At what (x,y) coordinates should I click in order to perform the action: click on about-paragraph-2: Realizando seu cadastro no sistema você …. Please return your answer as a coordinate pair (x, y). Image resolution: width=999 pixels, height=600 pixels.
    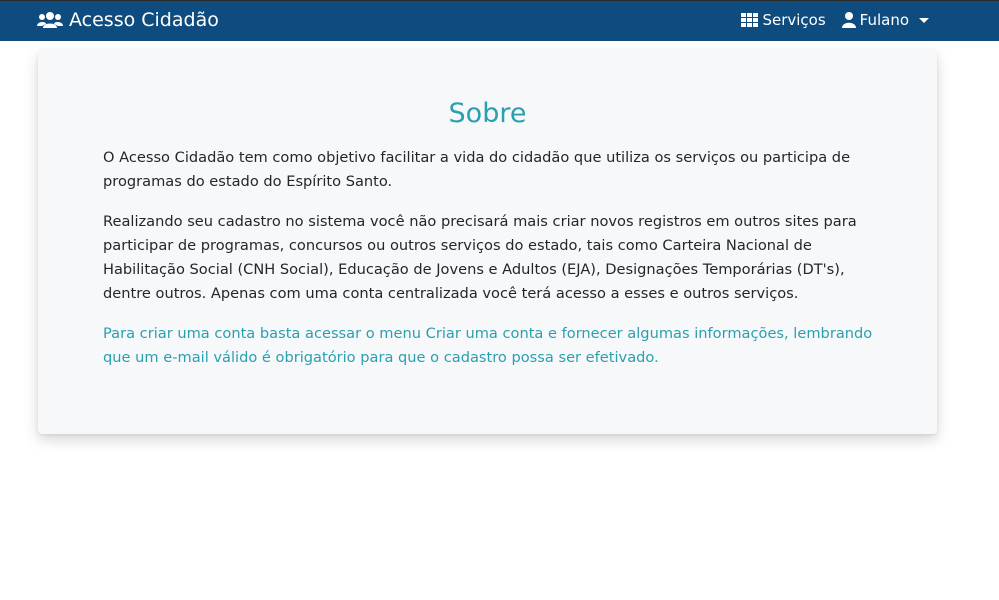
    Looking at the image, I should click on (480, 257).